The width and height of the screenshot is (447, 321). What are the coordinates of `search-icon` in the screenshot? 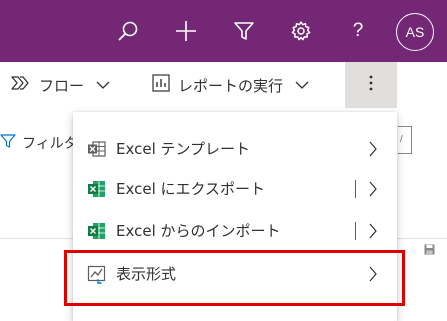 It's located at (128, 31).